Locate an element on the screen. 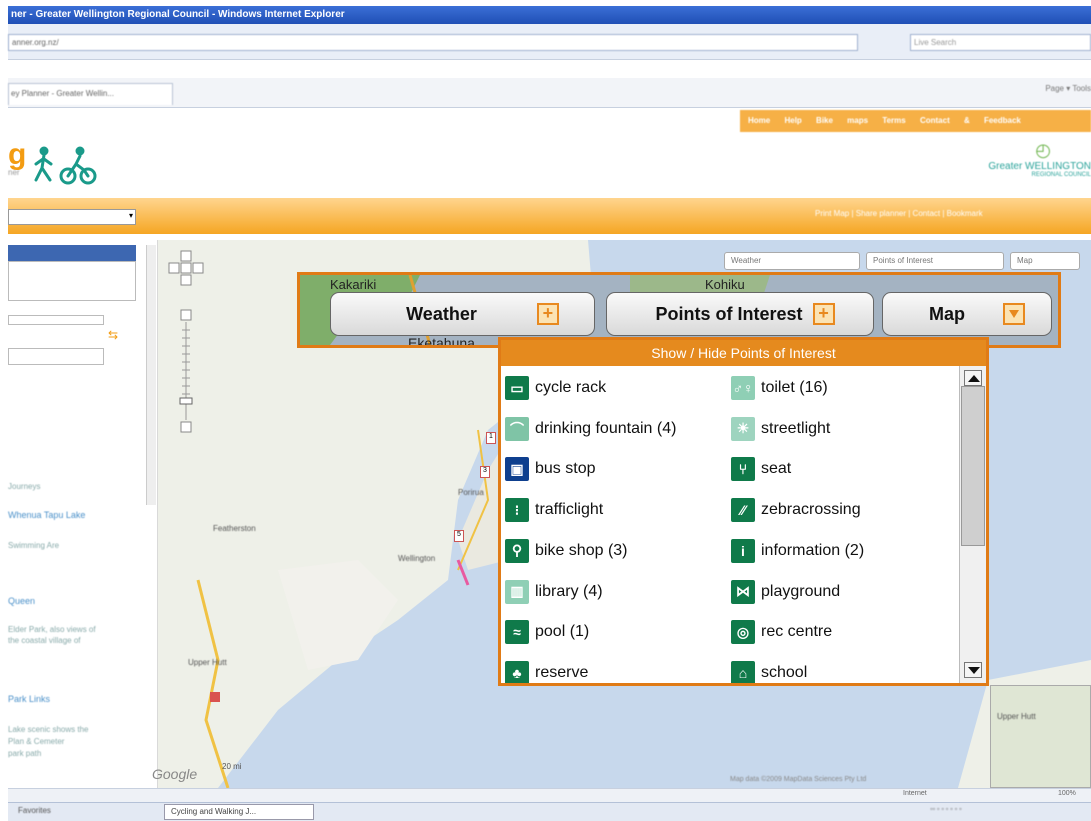 The height and width of the screenshot is (821, 1091). poi-item: ▭ cycle rack is located at coordinates (555, 388).